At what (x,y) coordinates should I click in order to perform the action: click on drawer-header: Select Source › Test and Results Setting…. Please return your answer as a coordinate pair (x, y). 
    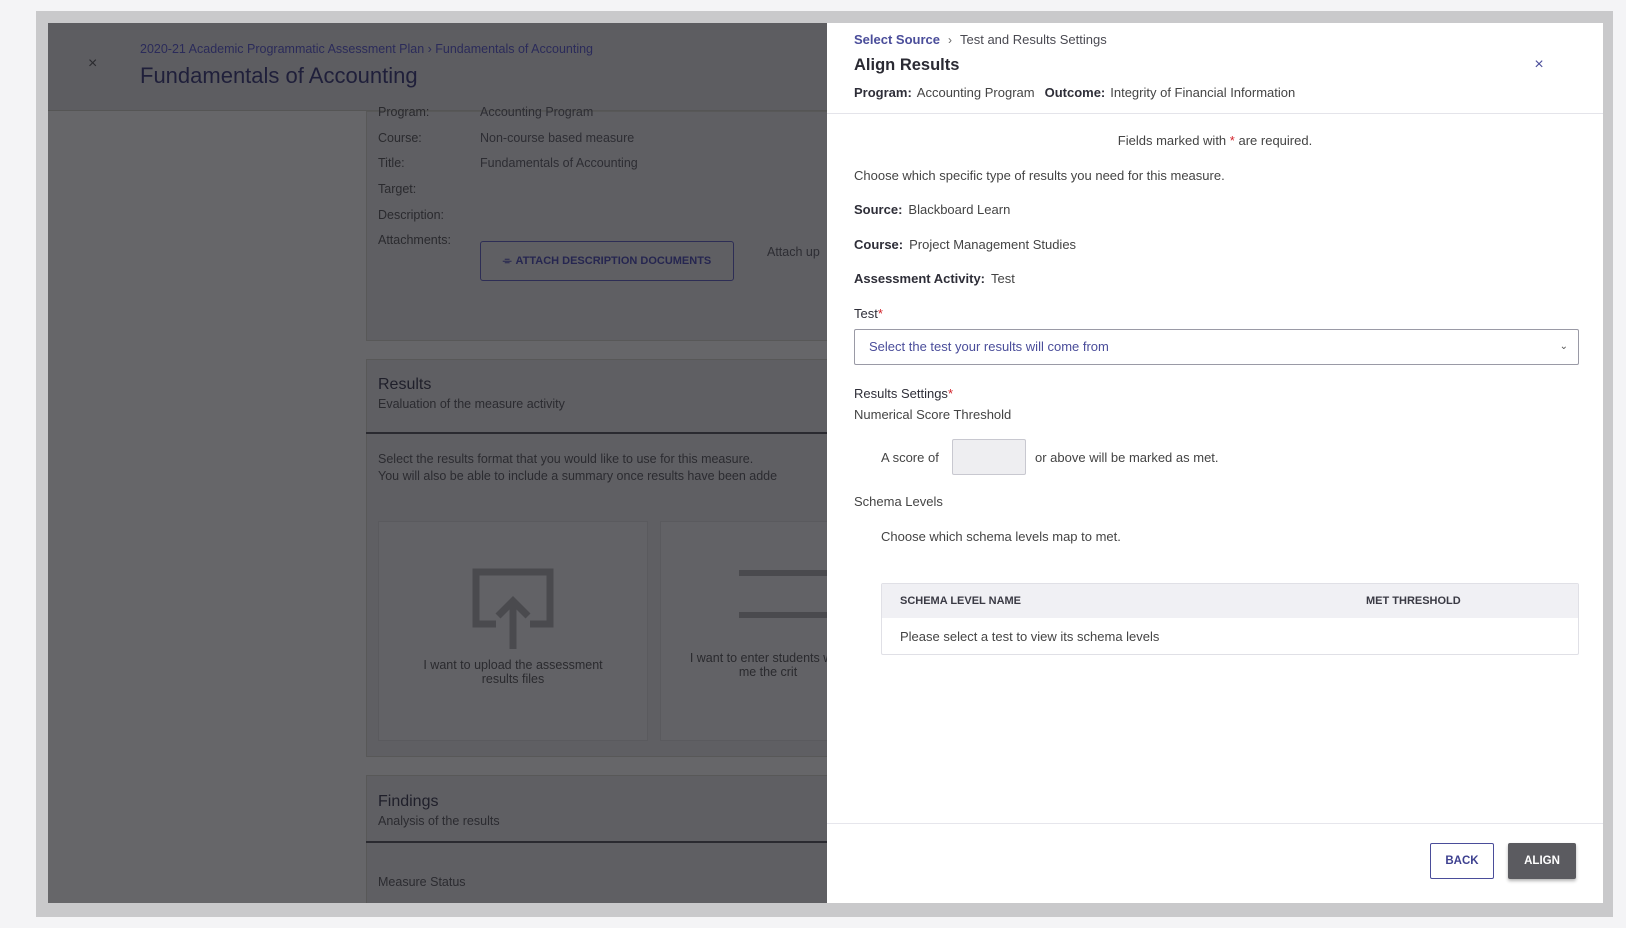
    Looking at the image, I should click on (1215, 68).